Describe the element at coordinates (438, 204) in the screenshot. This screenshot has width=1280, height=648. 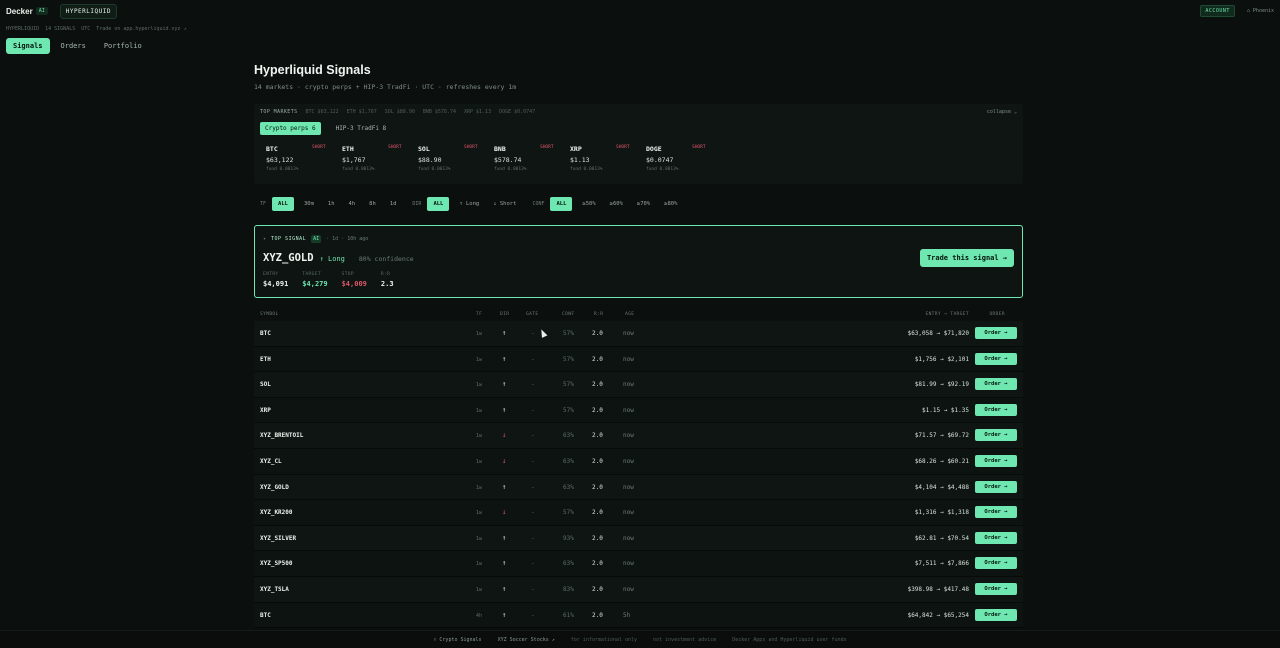
I see `dir-filter-all: ALL` at that location.